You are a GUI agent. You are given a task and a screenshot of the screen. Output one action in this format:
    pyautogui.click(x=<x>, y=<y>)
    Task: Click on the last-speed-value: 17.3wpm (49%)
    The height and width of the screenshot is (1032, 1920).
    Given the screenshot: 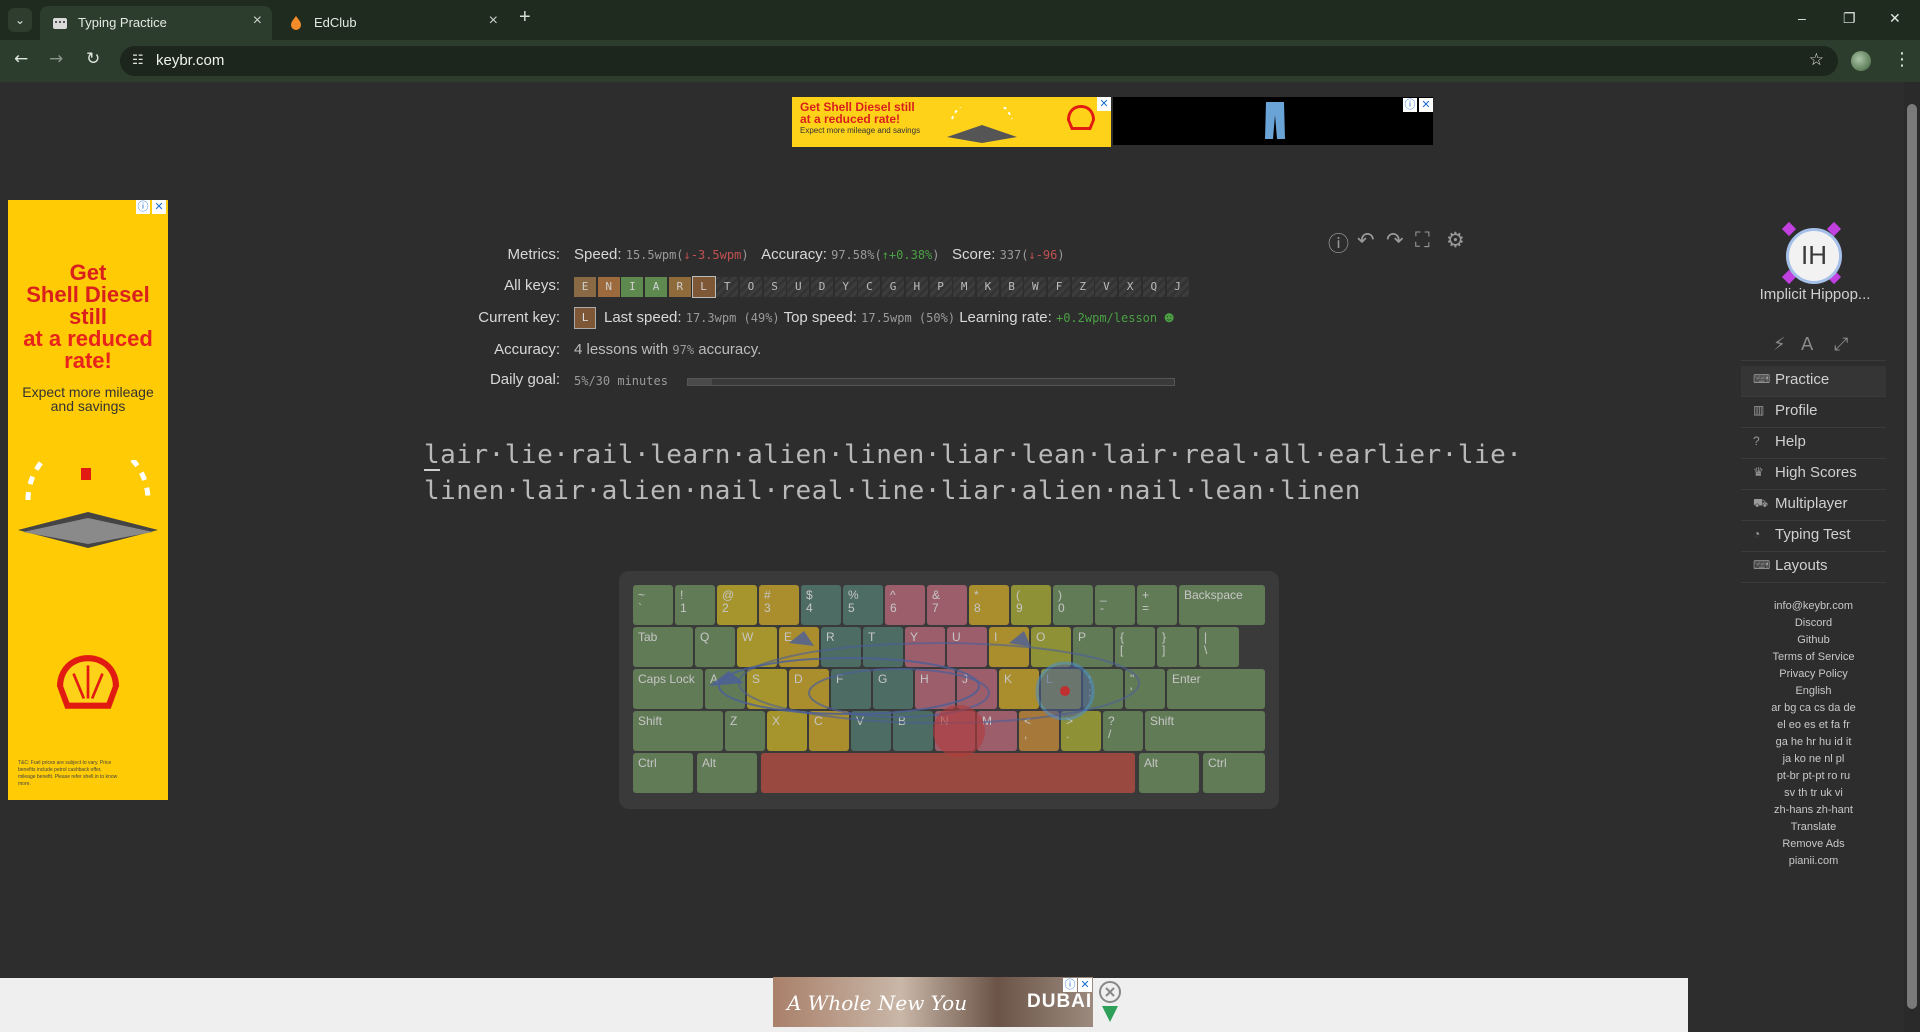 What is the action you would take?
    pyautogui.click(x=732, y=318)
    